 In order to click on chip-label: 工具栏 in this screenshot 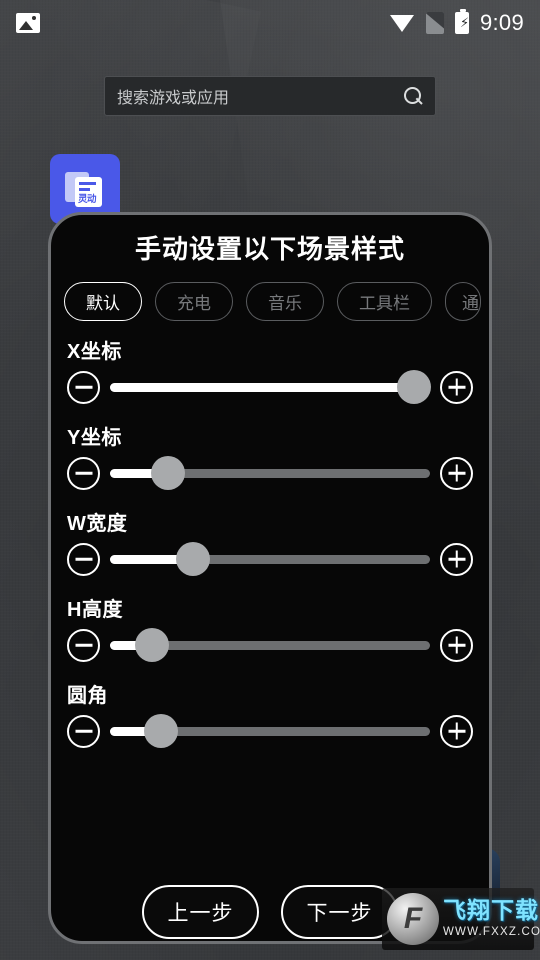, I will do `click(384, 303)`.